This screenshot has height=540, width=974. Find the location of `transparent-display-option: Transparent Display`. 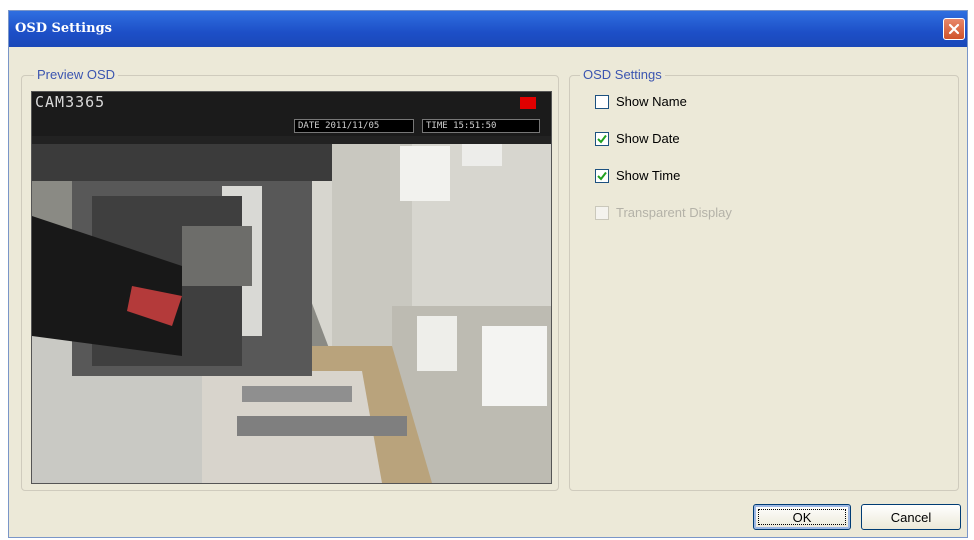

transparent-display-option: Transparent Display is located at coordinates (663, 212).